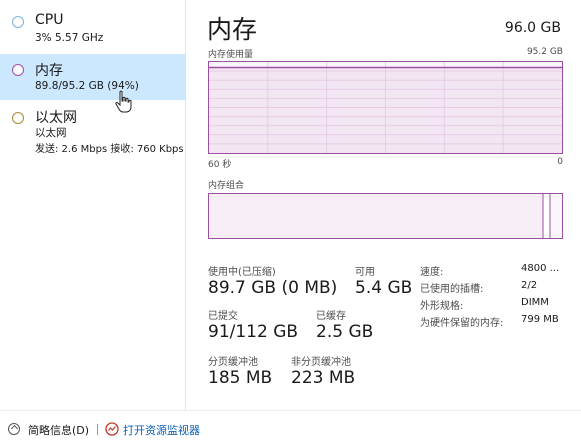  Describe the element at coordinates (223, 316) in the screenshot. I see `committed-label: 已提交` at that location.